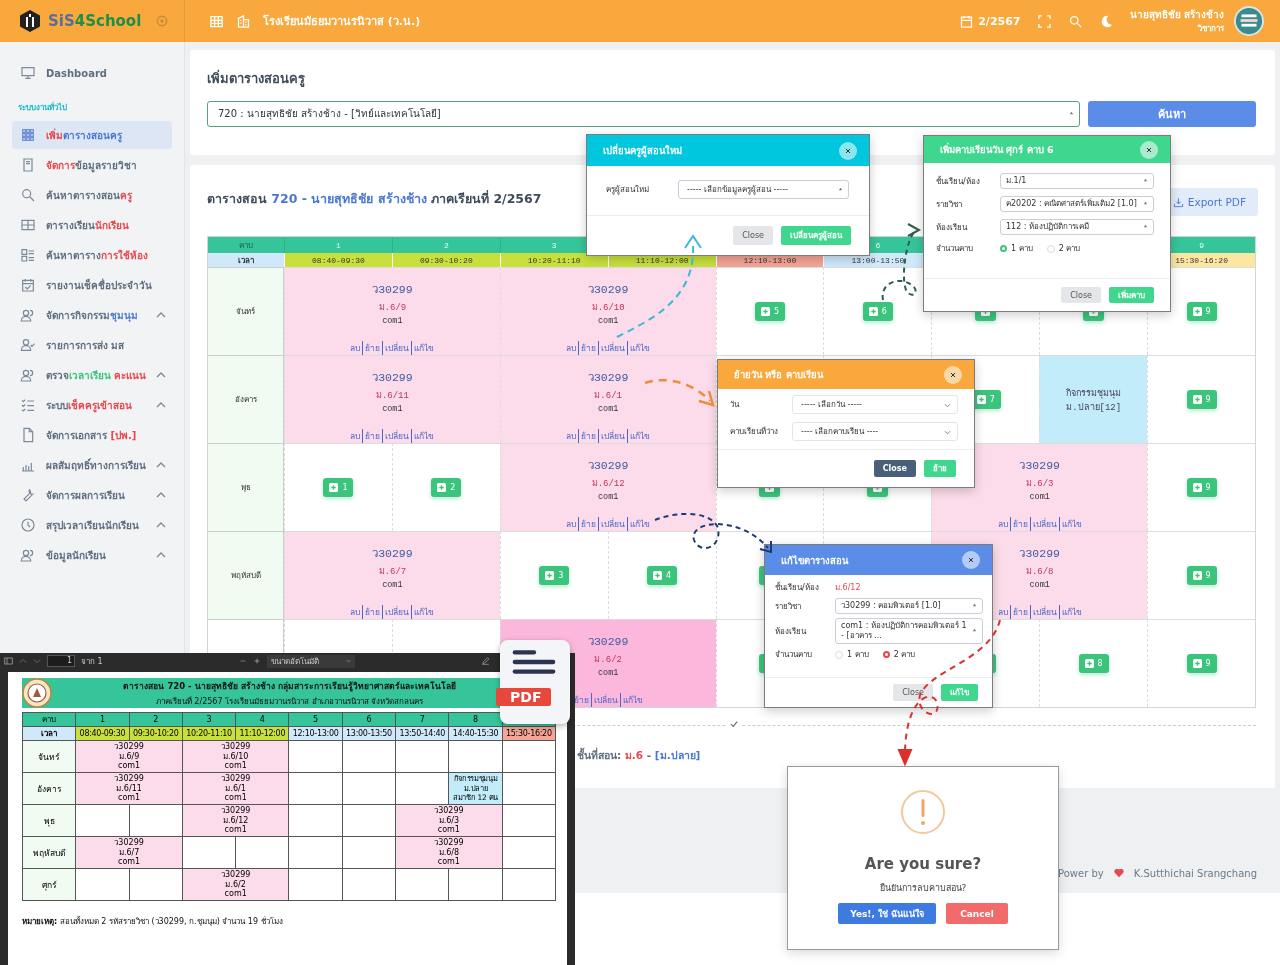  Describe the element at coordinates (92, 135) in the screenshot. I see `sidebar-item: เพิ่มตารางสอนครู` at that location.